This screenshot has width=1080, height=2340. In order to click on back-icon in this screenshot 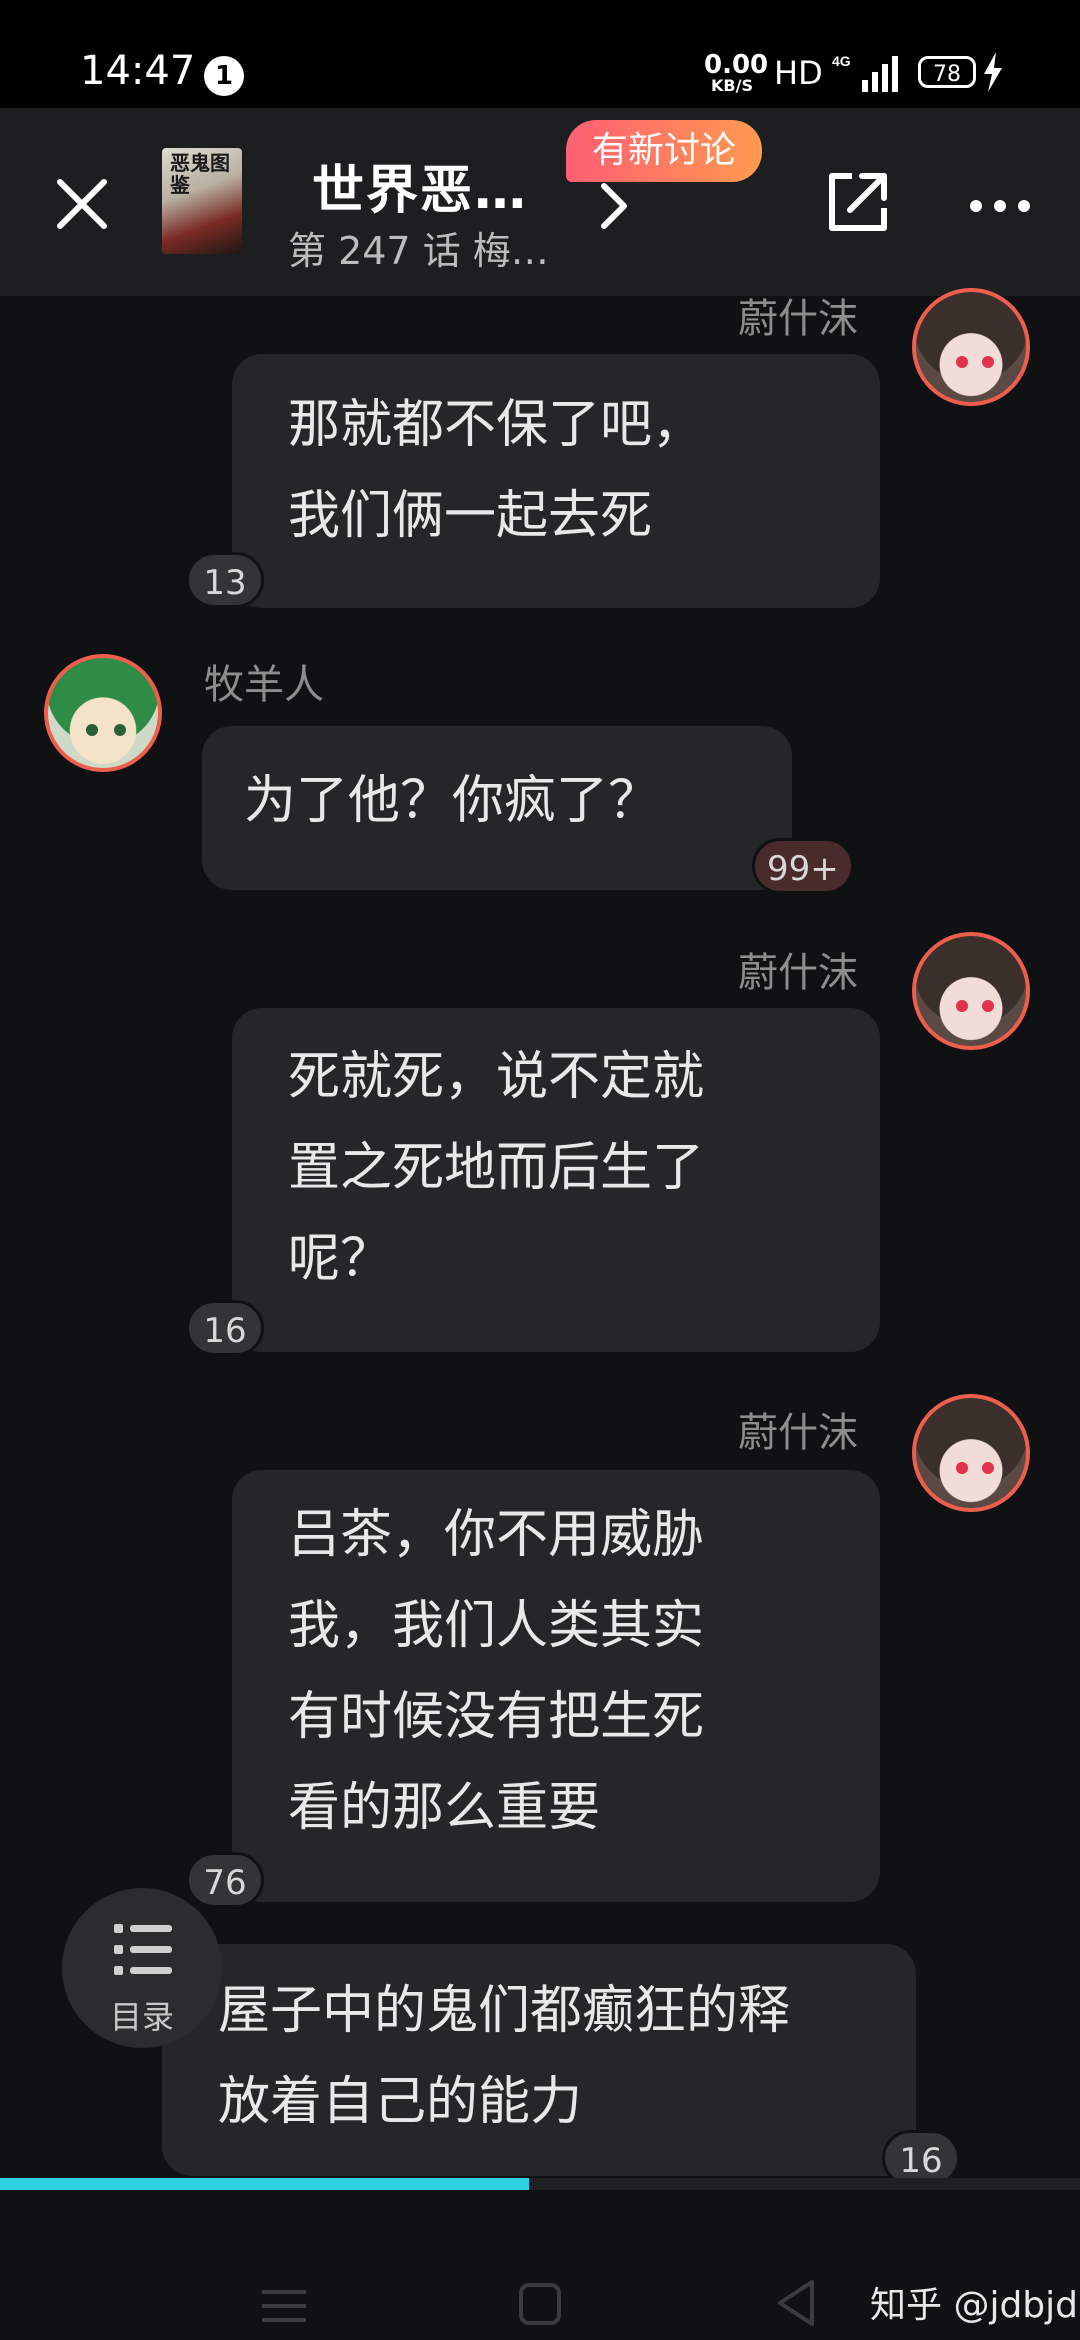, I will do `click(796, 2303)`.